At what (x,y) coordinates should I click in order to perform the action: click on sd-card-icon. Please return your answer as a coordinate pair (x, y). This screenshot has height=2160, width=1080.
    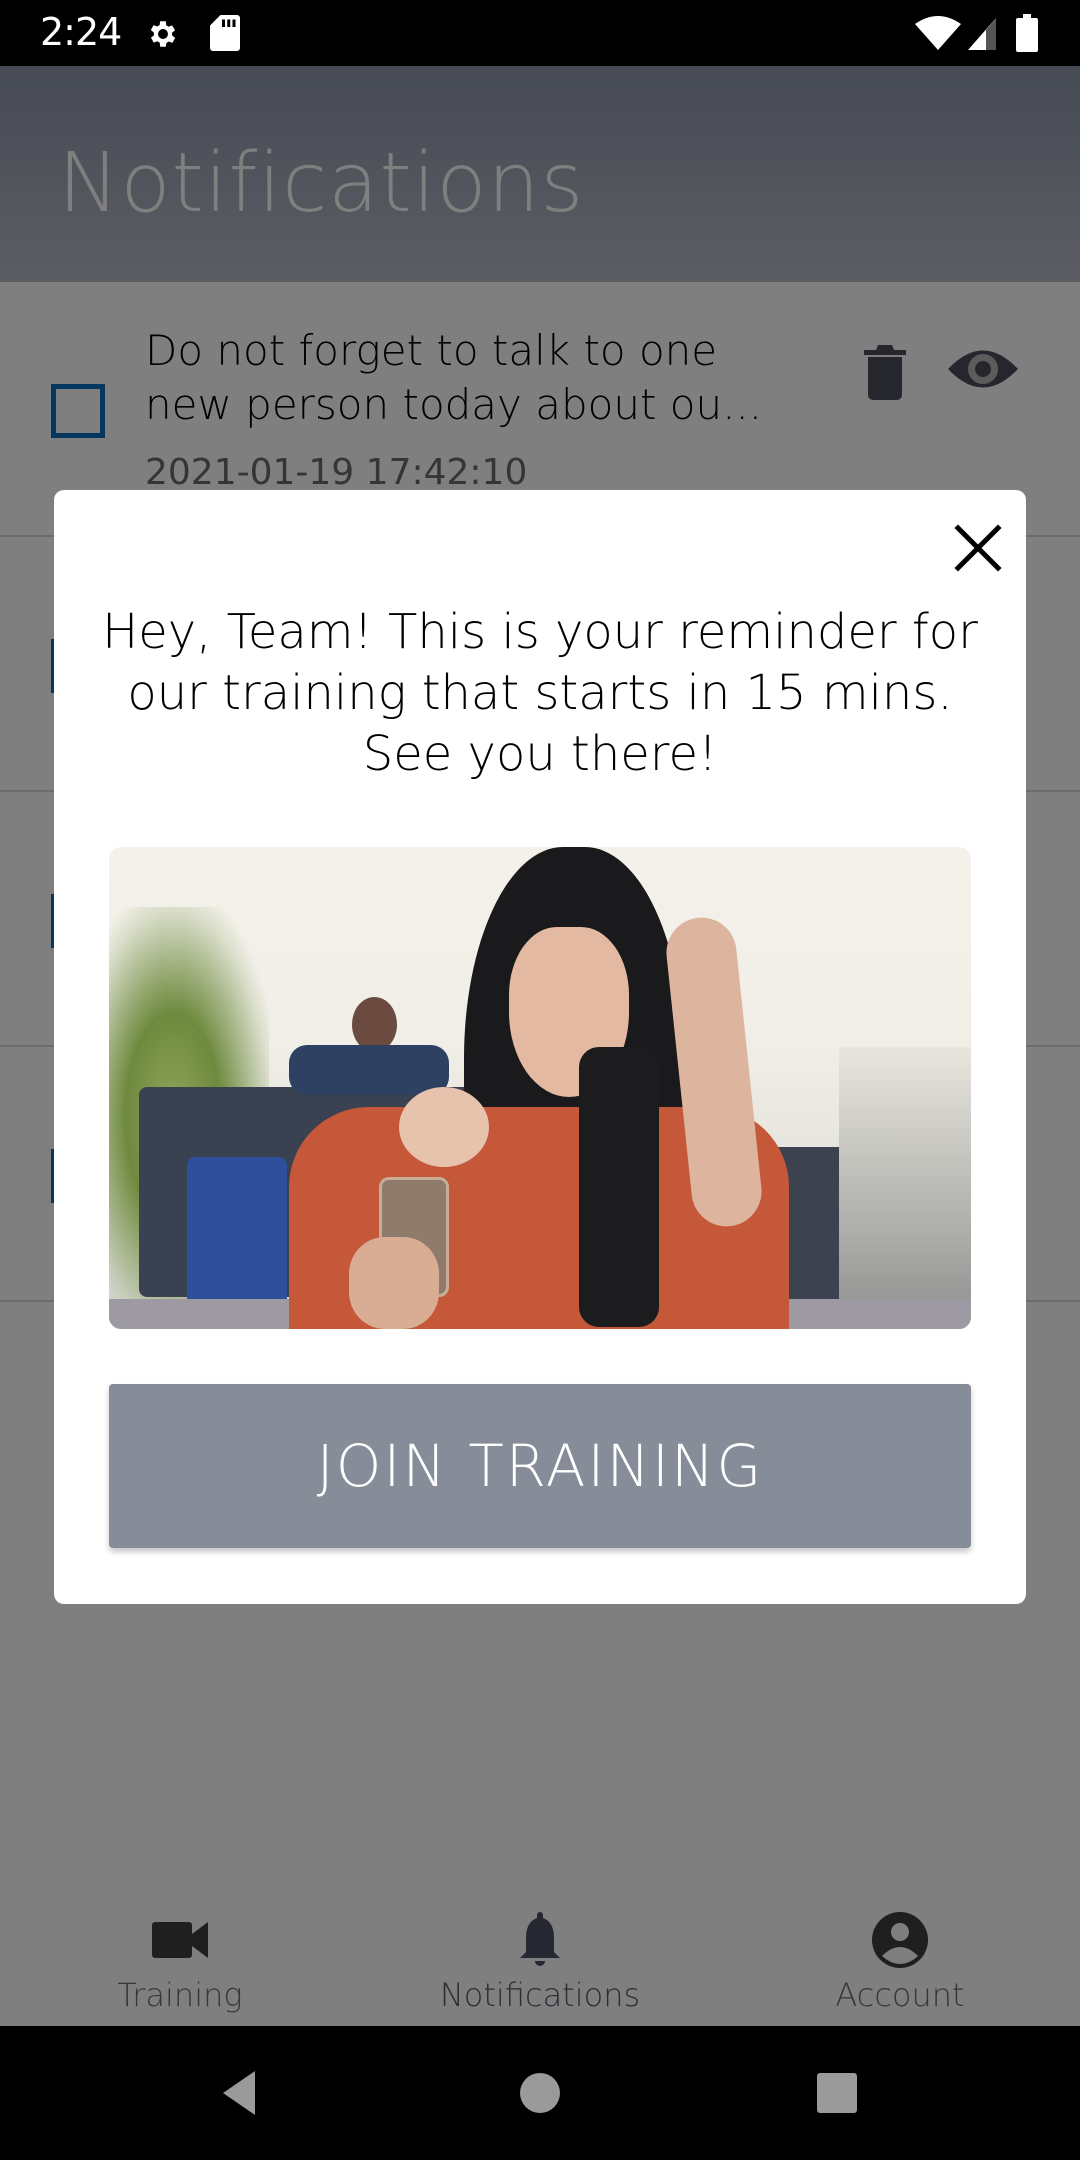
    Looking at the image, I should click on (225, 33).